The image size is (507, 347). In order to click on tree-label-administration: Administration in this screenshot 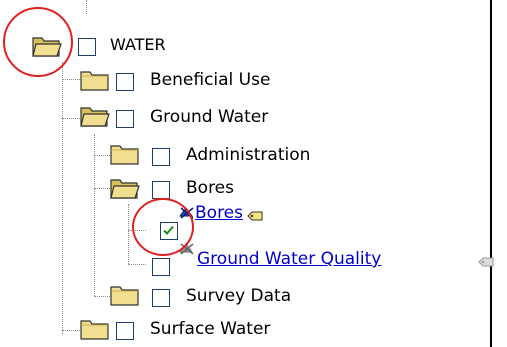, I will do `click(248, 155)`.